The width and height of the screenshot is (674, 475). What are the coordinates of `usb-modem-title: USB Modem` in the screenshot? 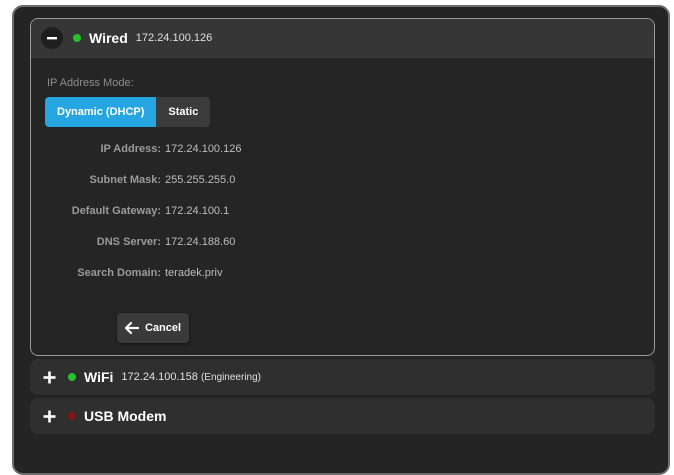 It's located at (125, 416).